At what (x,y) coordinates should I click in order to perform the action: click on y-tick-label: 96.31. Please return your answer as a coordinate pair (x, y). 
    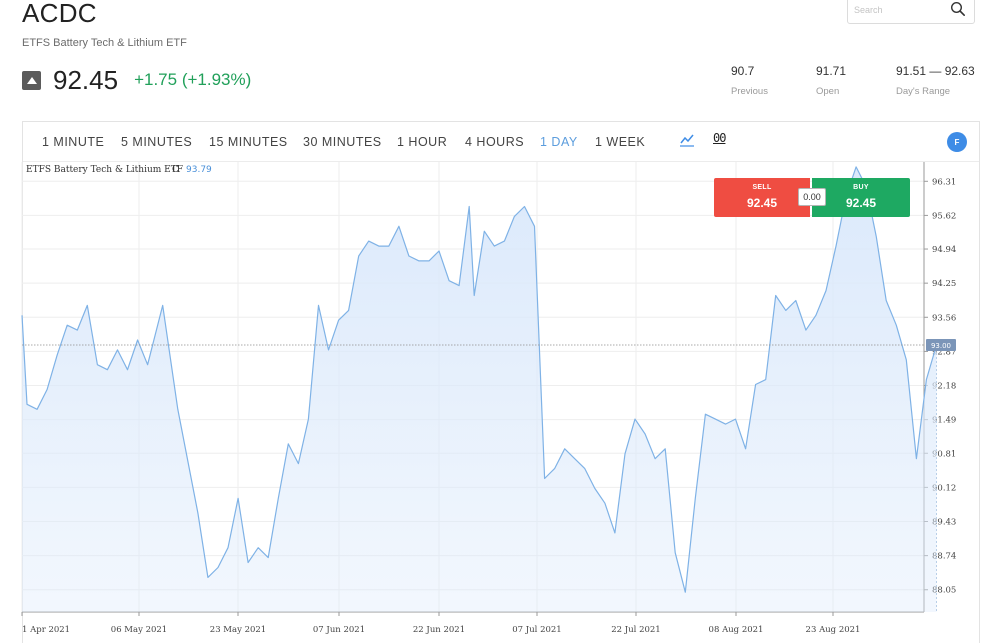
    Looking at the image, I should click on (944, 182).